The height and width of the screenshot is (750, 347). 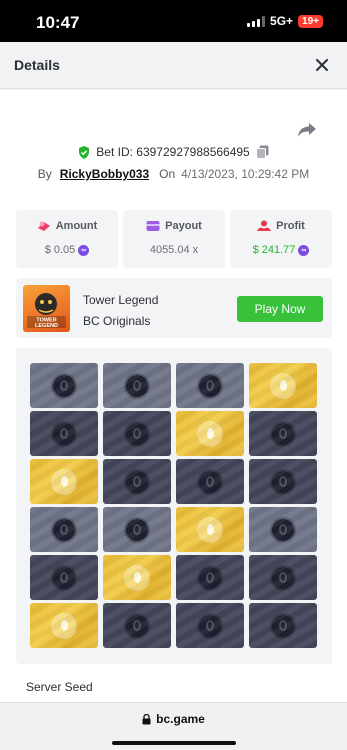 What do you see at coordinates (146, 718) in the screenshot?
I see `lock-icon` at bounding box center [146, 718].